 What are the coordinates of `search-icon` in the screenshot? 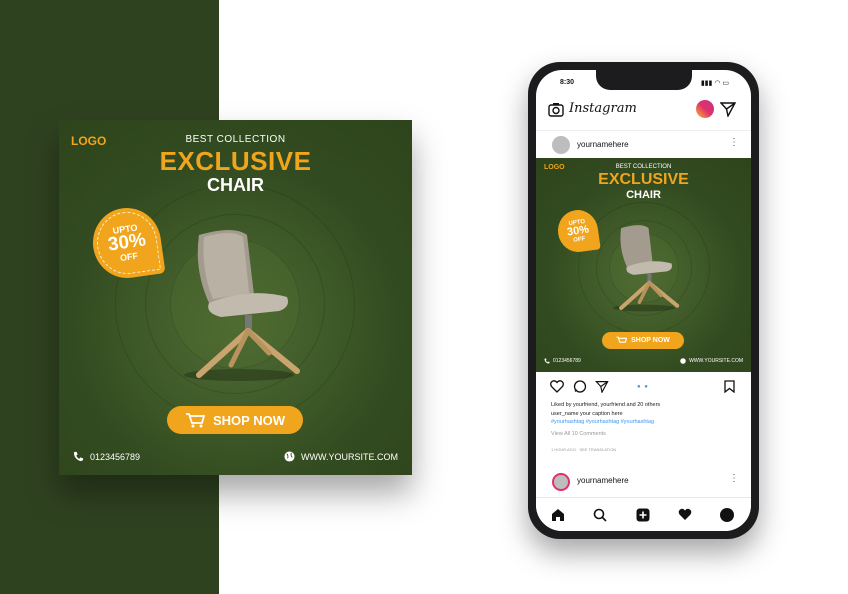 It's located at (600, 515).